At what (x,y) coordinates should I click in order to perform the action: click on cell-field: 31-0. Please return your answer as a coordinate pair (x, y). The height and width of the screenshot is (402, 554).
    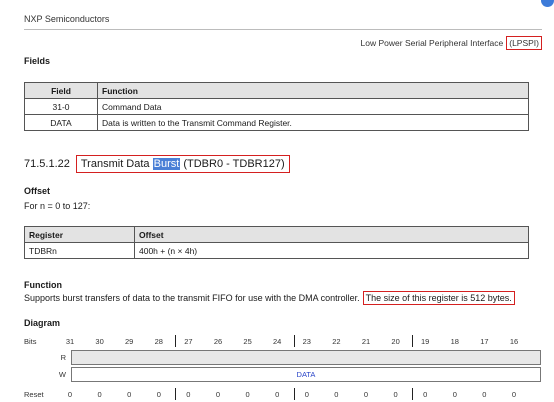
    Looking at the image, I should click on (61, 106).